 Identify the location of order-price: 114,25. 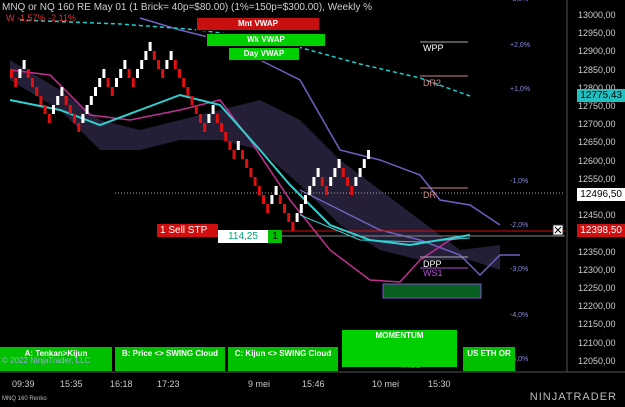
(243, 236).